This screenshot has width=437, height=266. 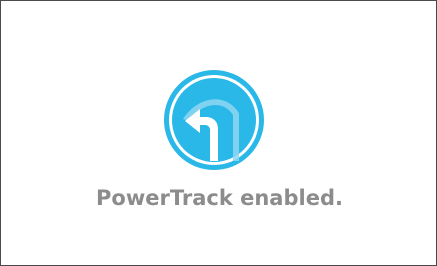 I want to click on status-message: PowerTrack enabled., so click(x=219, y=198).